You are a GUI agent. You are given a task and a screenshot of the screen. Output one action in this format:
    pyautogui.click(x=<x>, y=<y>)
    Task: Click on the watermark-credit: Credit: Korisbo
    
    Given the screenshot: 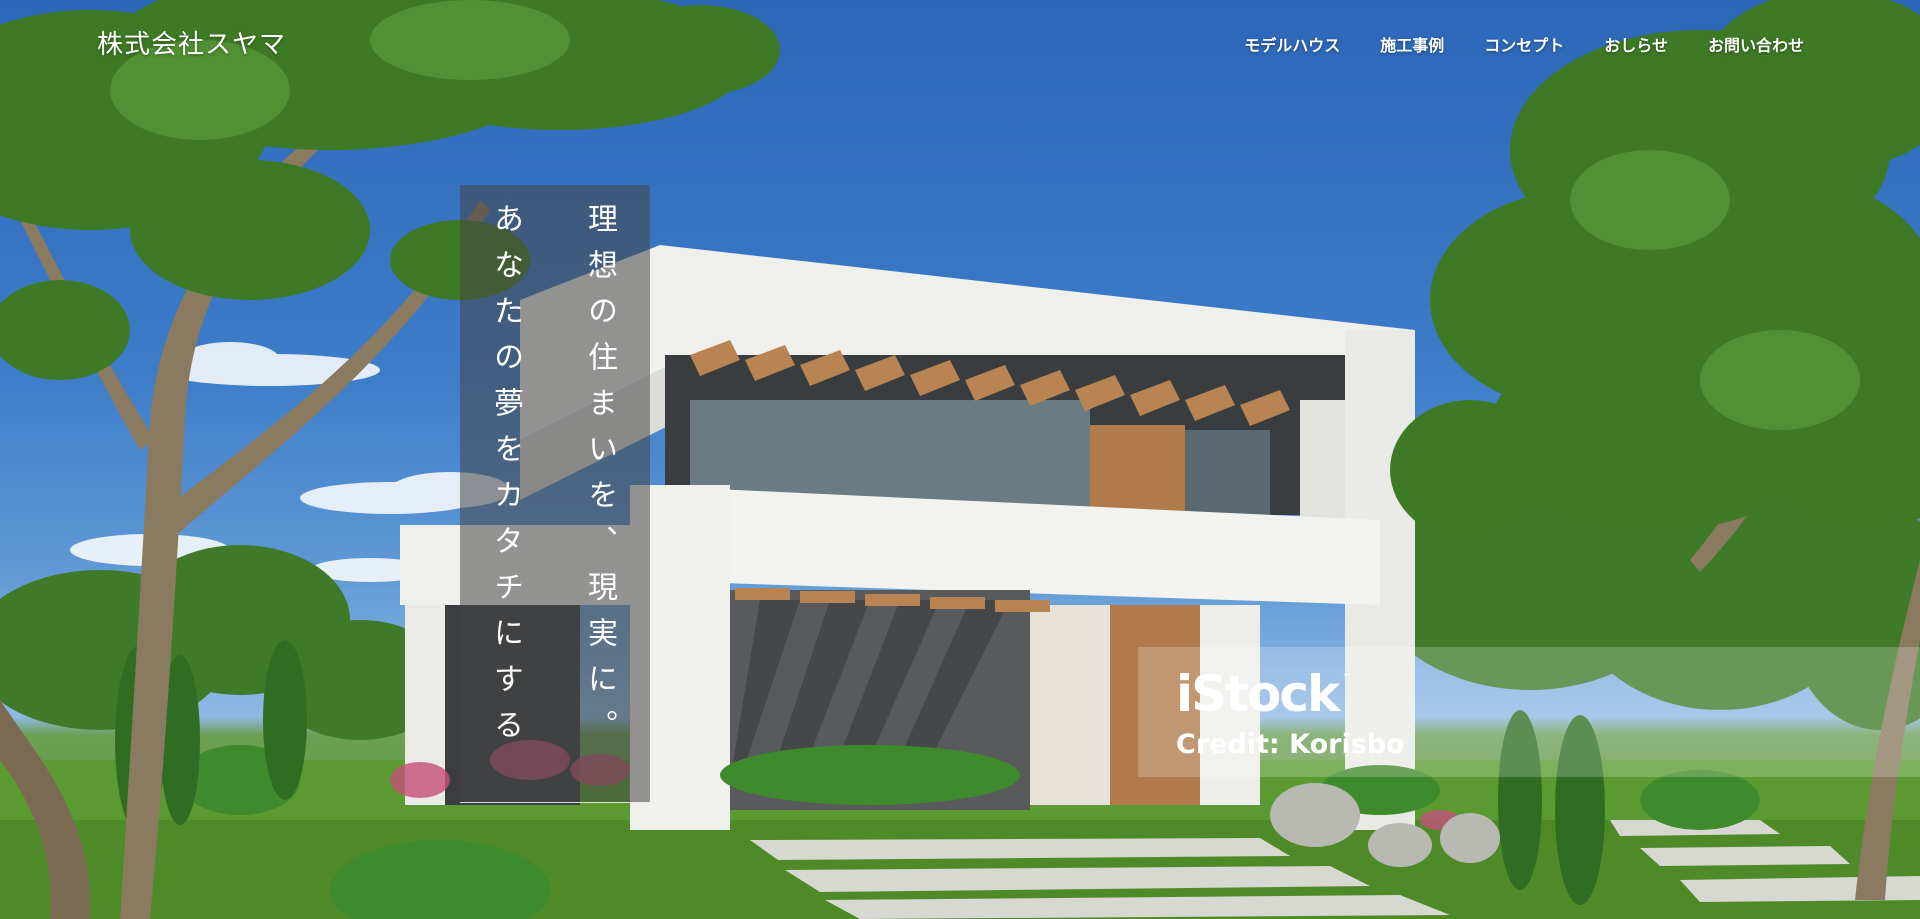 What is the action you would take?
    pyautogui.click(x=1290, y=744)
    